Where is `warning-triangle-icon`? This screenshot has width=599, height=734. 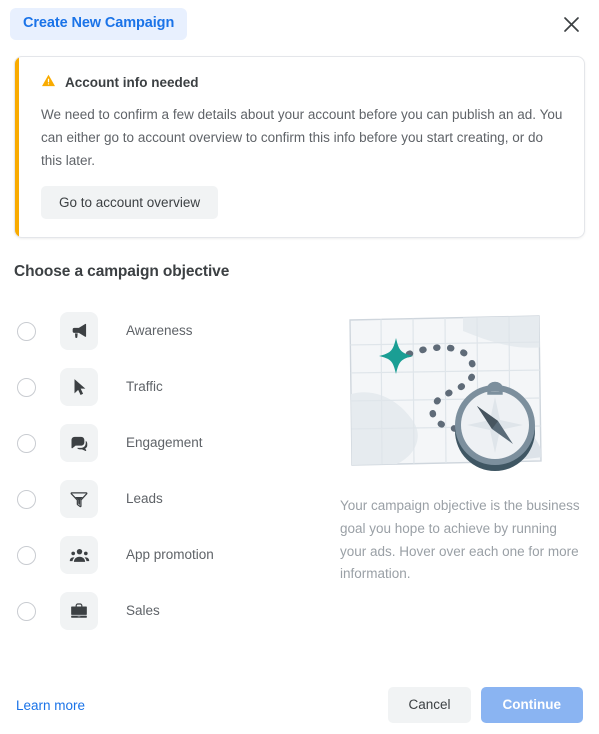 warning-triangle-icon is located at coordinates (48, 83).